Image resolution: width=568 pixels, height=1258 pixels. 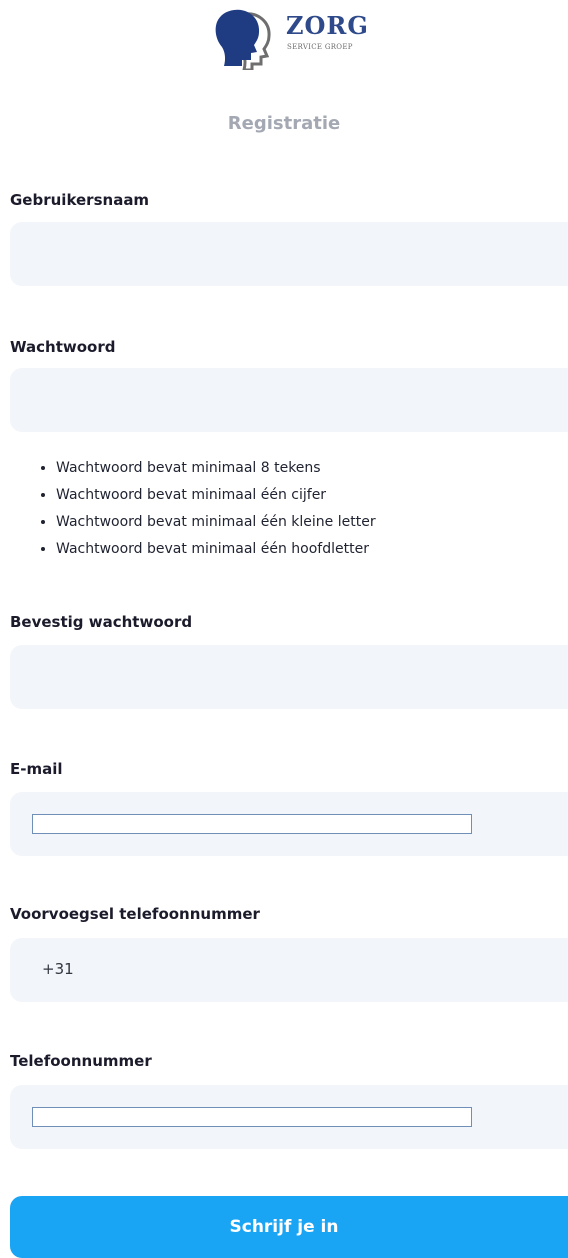 I want to click on page-title: Registratie, so click(x=284, y=123).